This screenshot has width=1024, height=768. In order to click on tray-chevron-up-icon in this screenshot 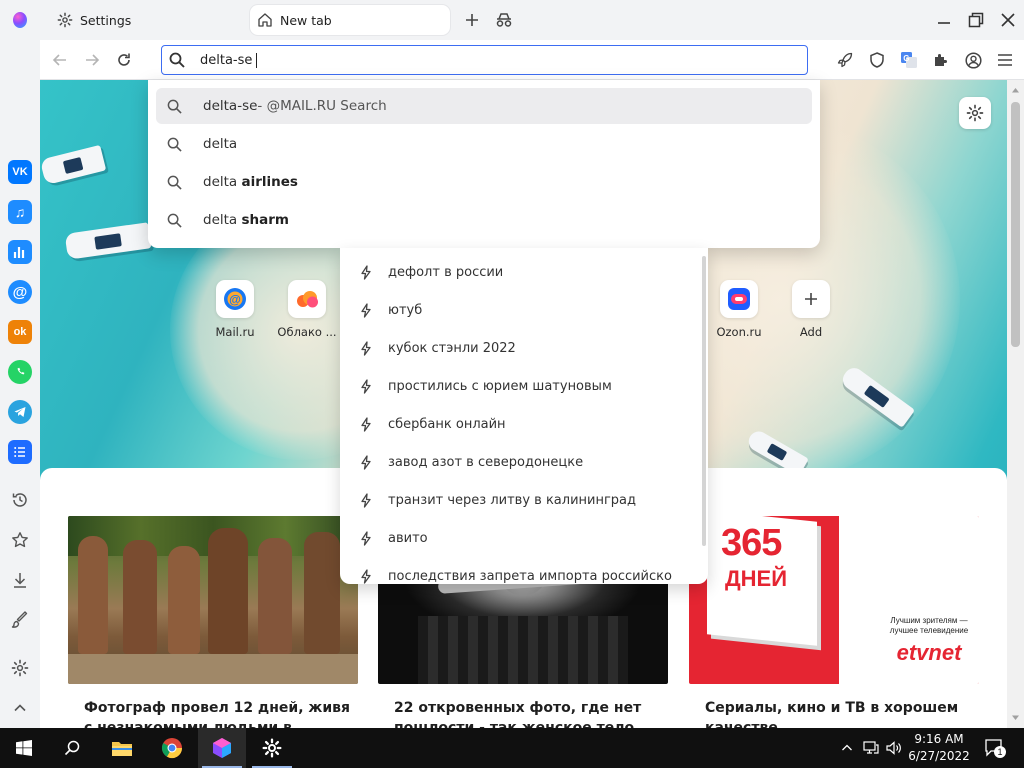, I will do `click(847, 748)`.